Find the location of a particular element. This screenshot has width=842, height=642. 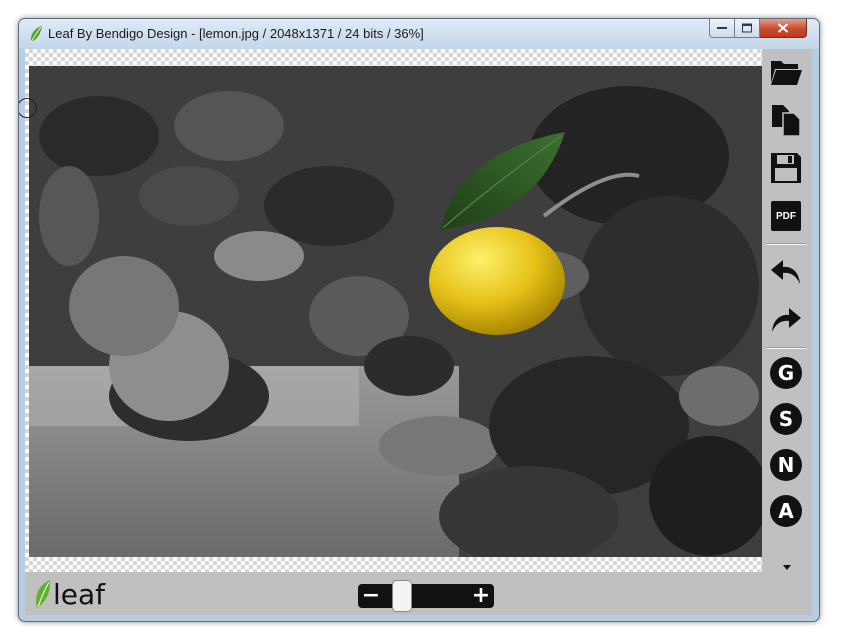

close-button is located at coordinates (783, 28).